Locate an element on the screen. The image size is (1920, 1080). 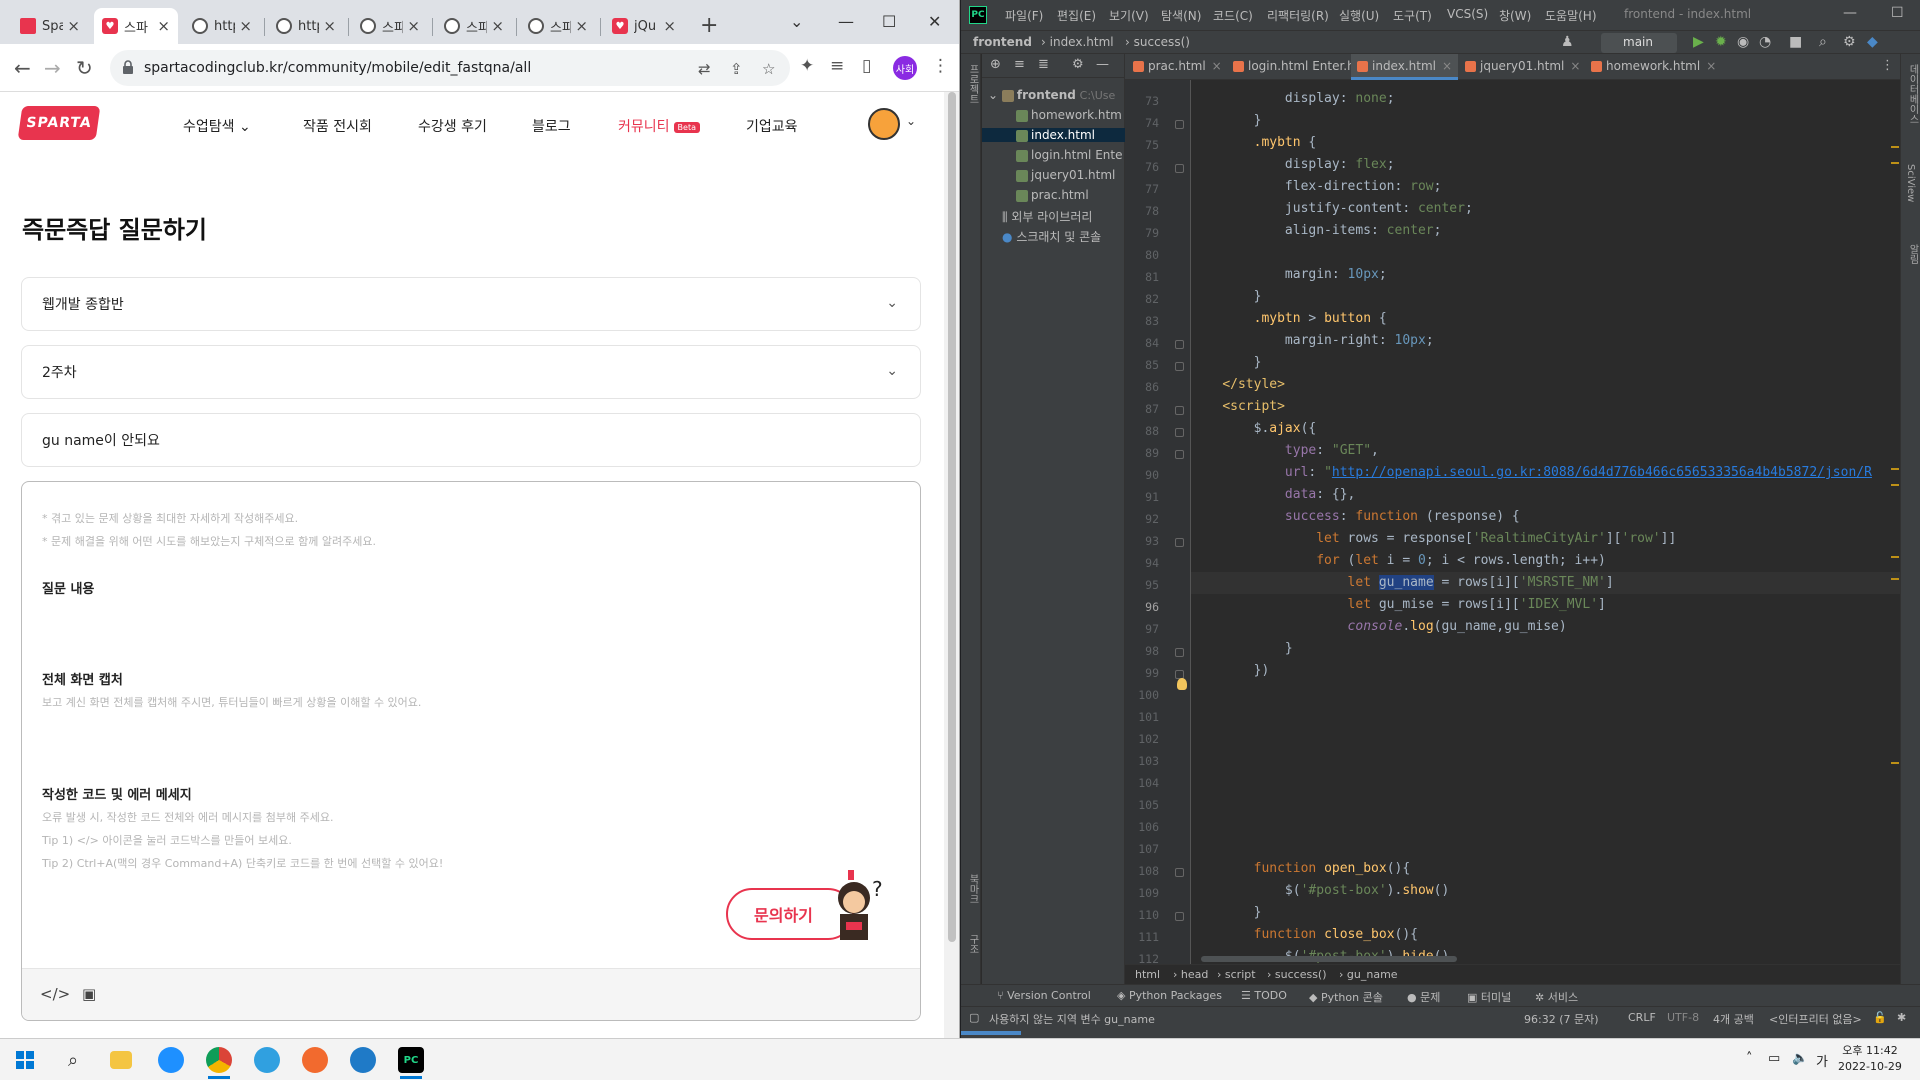
jetbrains-icon: ◆ is located at coordinates (1872, 42).